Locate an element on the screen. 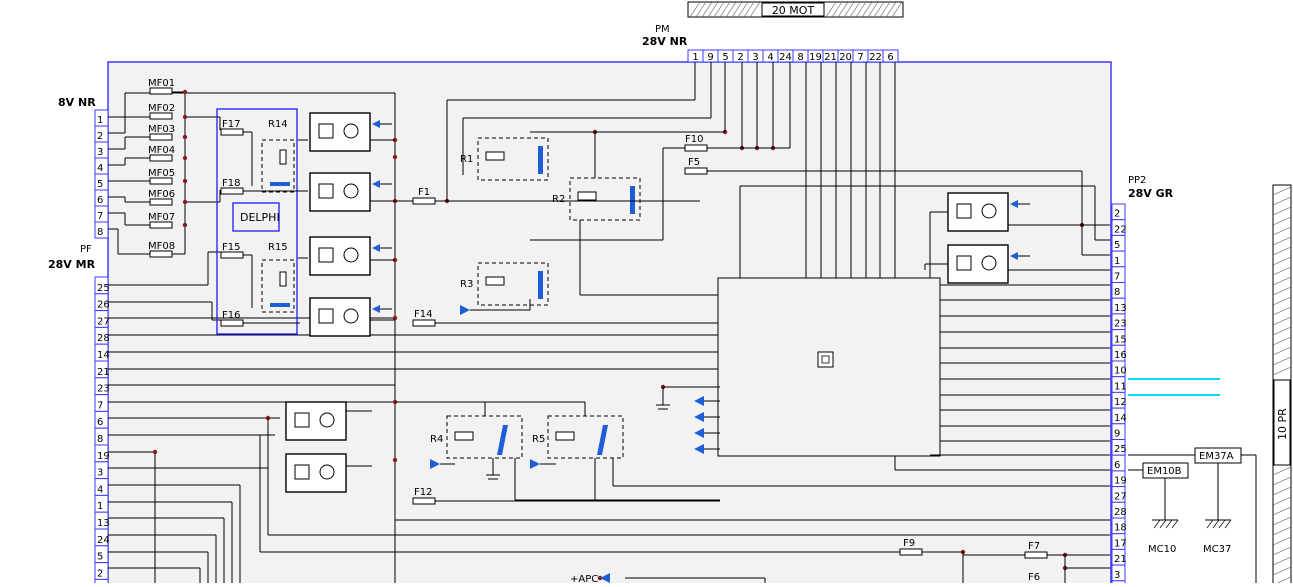 The image size is (1293, 587). mc37-label: MC37 is located at coordinates (1217, 549).